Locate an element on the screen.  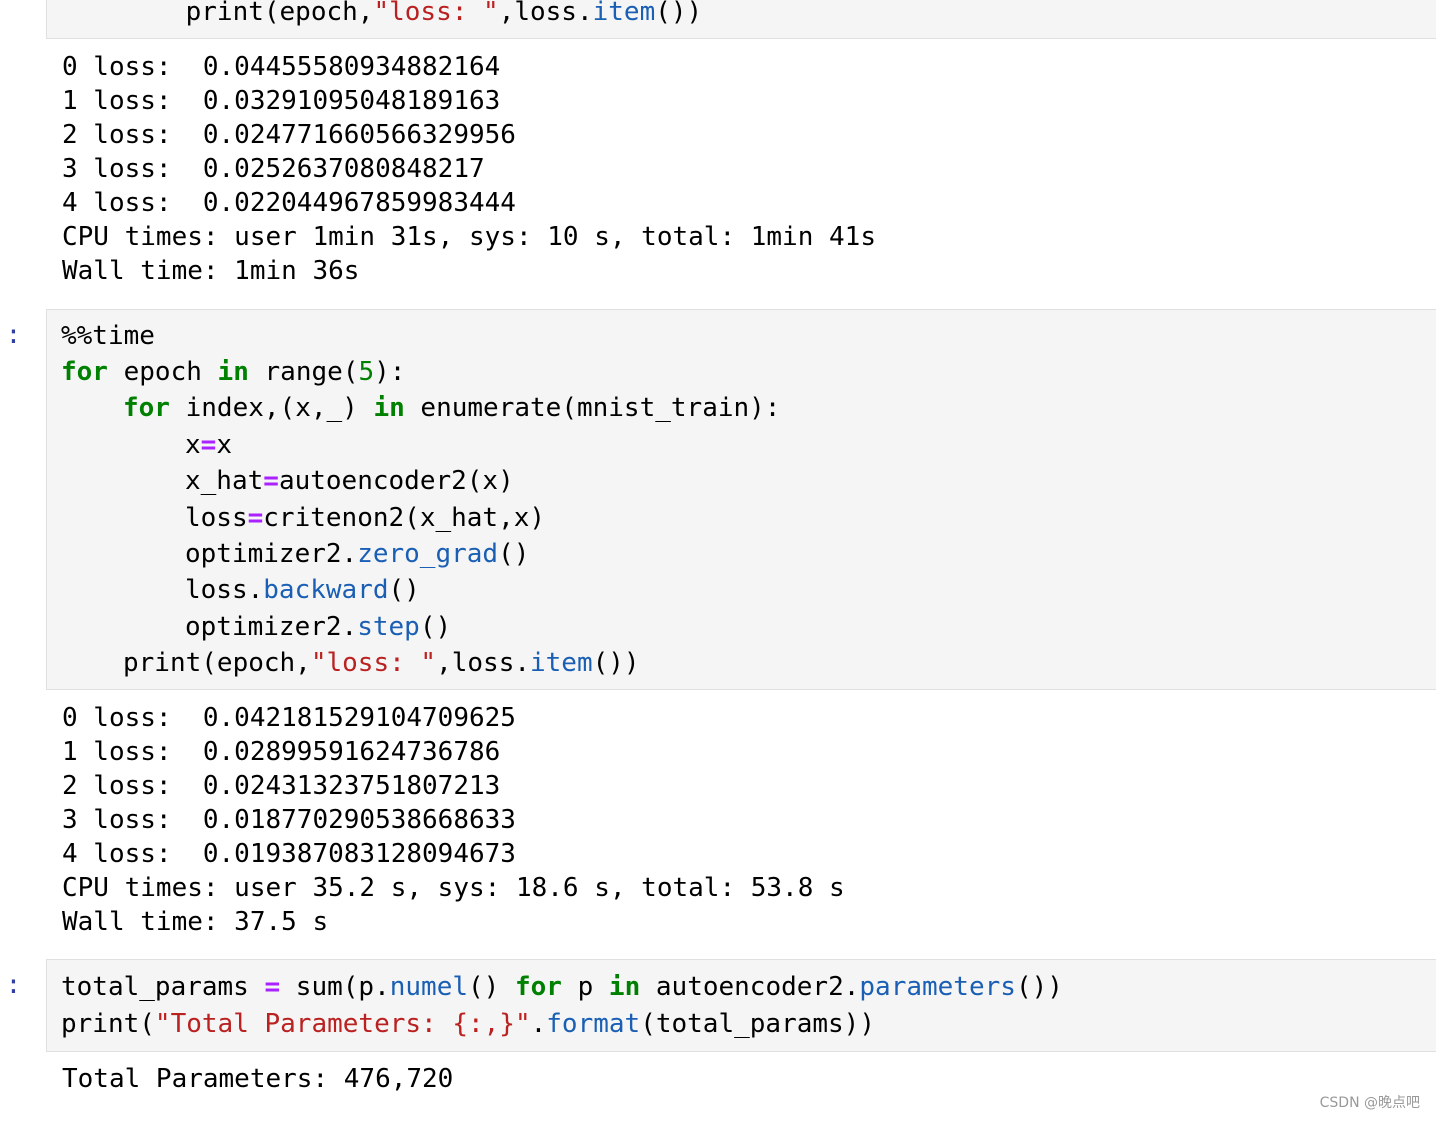
code-line: x=x is located at coordinates (208, 445).